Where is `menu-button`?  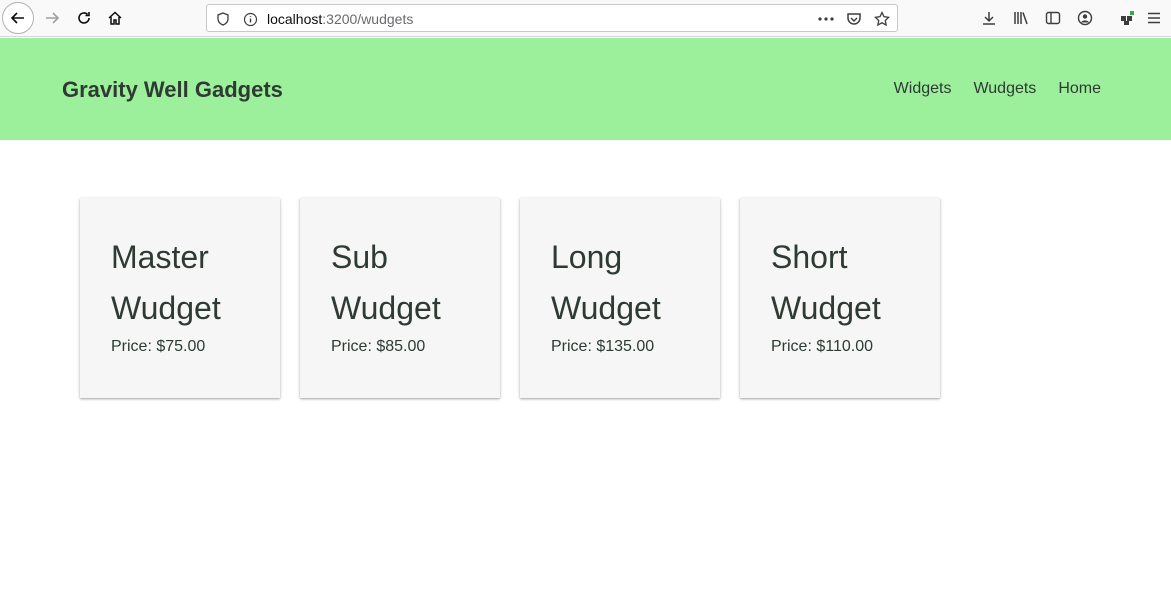 menu-button is located at coordinates (1154, 18).